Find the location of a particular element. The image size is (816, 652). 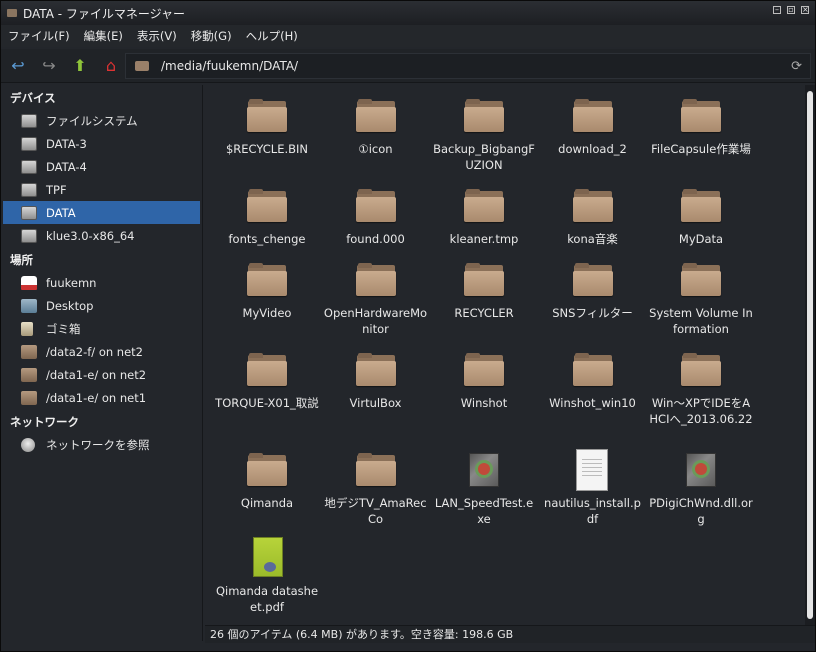

folder-item: Winshot_win10 is located at coordinates (593, 382).